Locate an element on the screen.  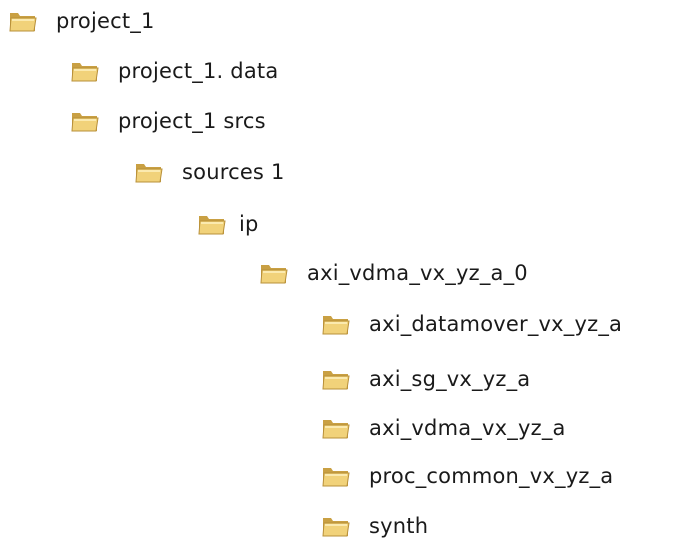
tree-item-axi-vdma-vx-yz-a: axi_vdma_vx_yz_a is located at coordinates (443, 428).